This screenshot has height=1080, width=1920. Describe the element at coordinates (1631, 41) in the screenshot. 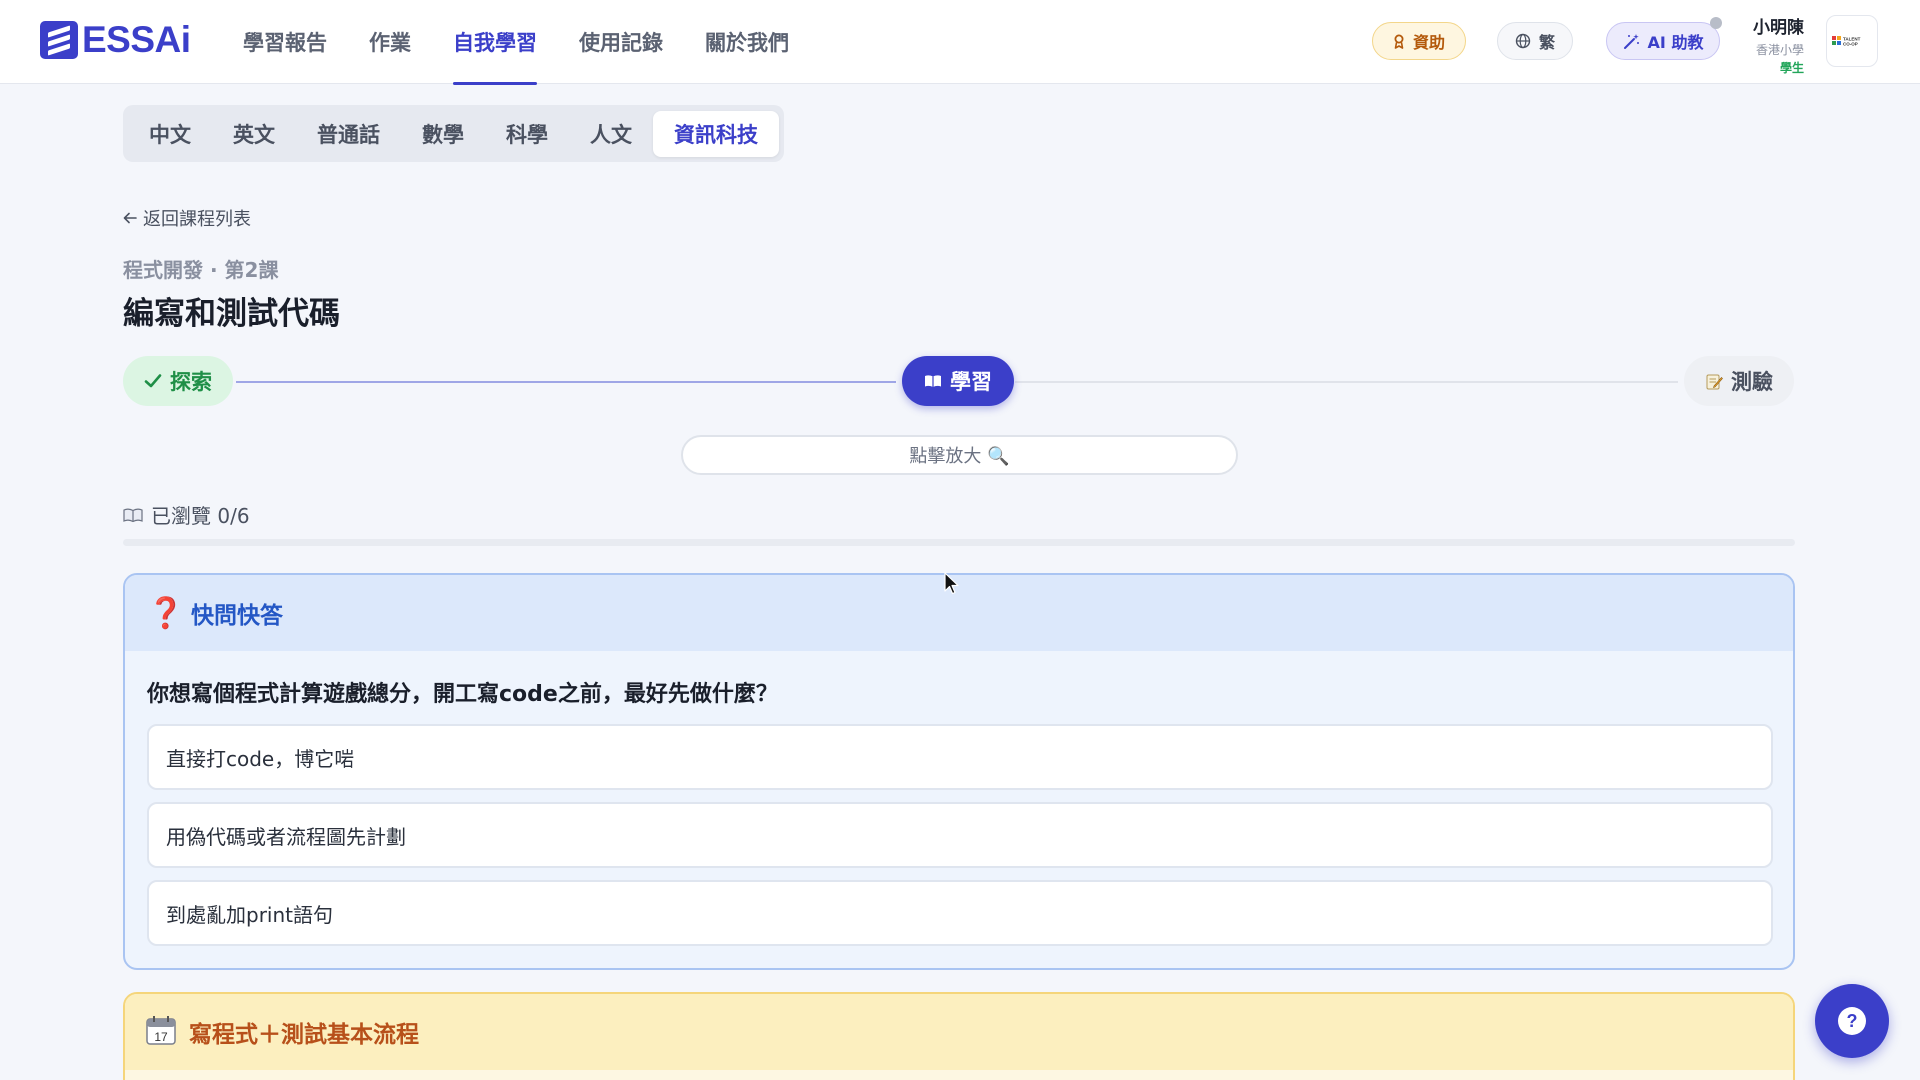

I see `magic-wand-icon` at that location.